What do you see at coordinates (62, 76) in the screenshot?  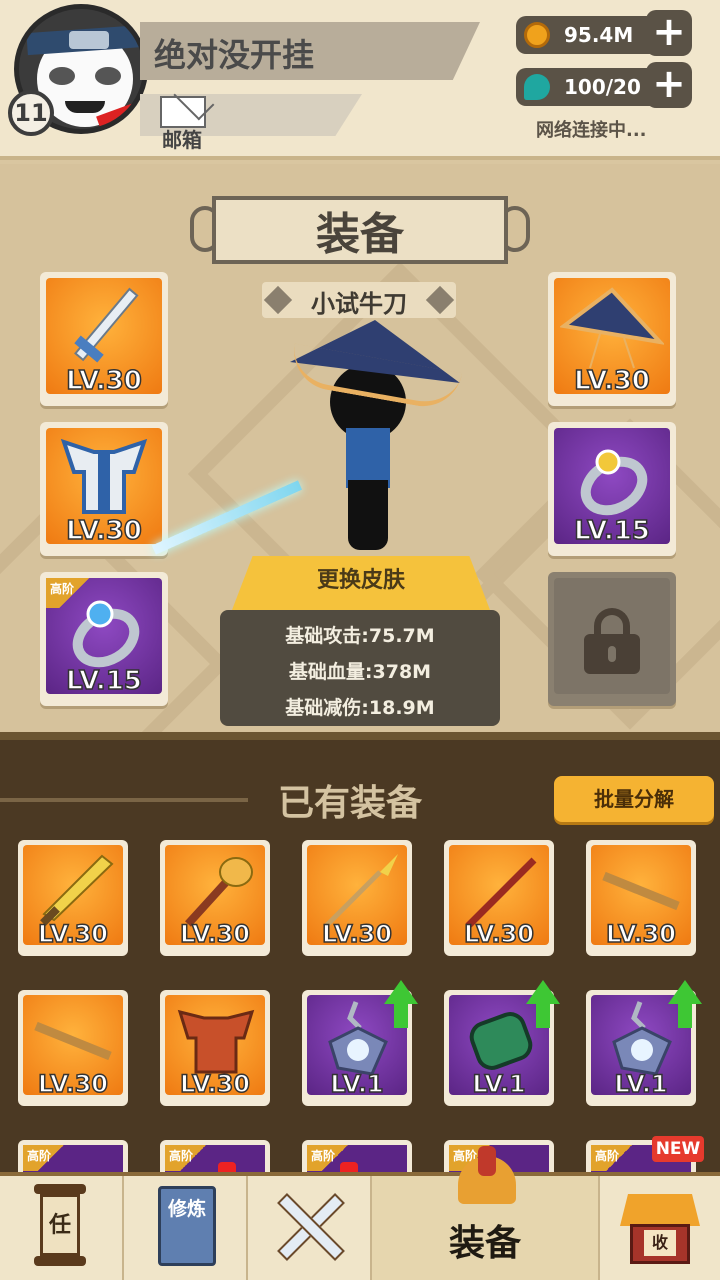 I see `avatar-eye-left` at bounding box center [62, 76].